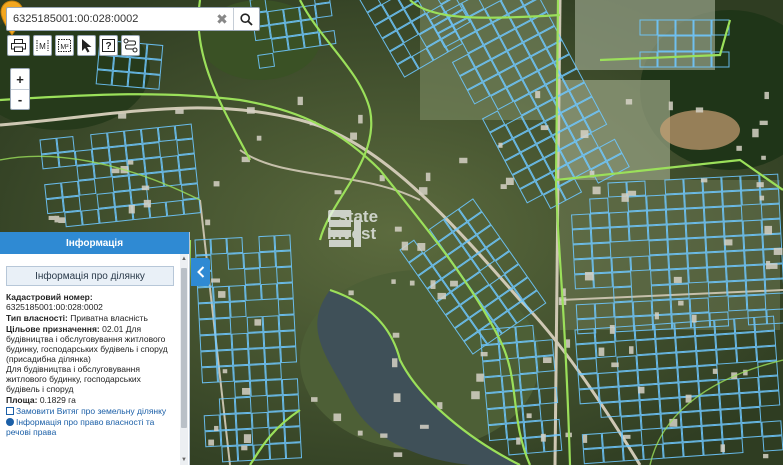 Image resolution: width=783 pixels, height=465 pixels. I want to click on svg-text: M, so click(42, 46).